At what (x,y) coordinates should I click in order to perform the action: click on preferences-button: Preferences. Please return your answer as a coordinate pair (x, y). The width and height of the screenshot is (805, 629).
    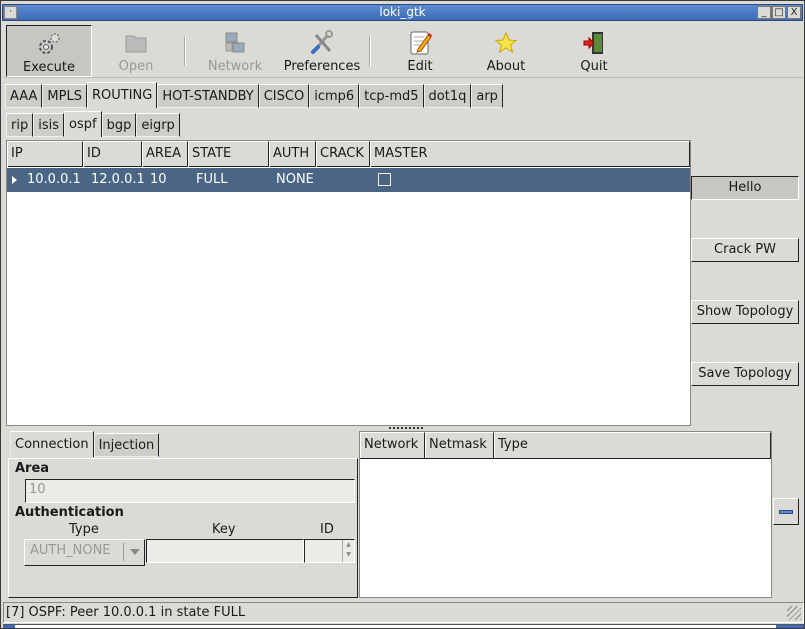
    Looking at the image, I should click on (322, 51).